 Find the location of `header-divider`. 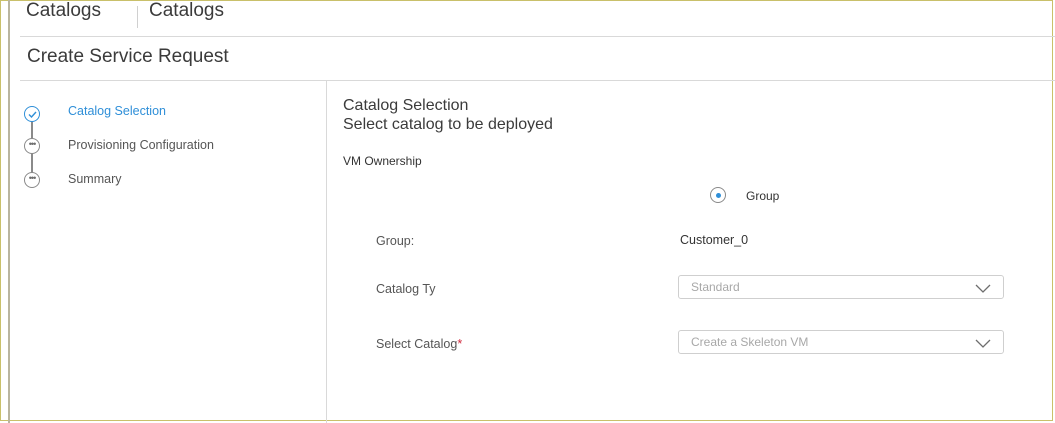

header-divider is located at coordinates (537, 80).